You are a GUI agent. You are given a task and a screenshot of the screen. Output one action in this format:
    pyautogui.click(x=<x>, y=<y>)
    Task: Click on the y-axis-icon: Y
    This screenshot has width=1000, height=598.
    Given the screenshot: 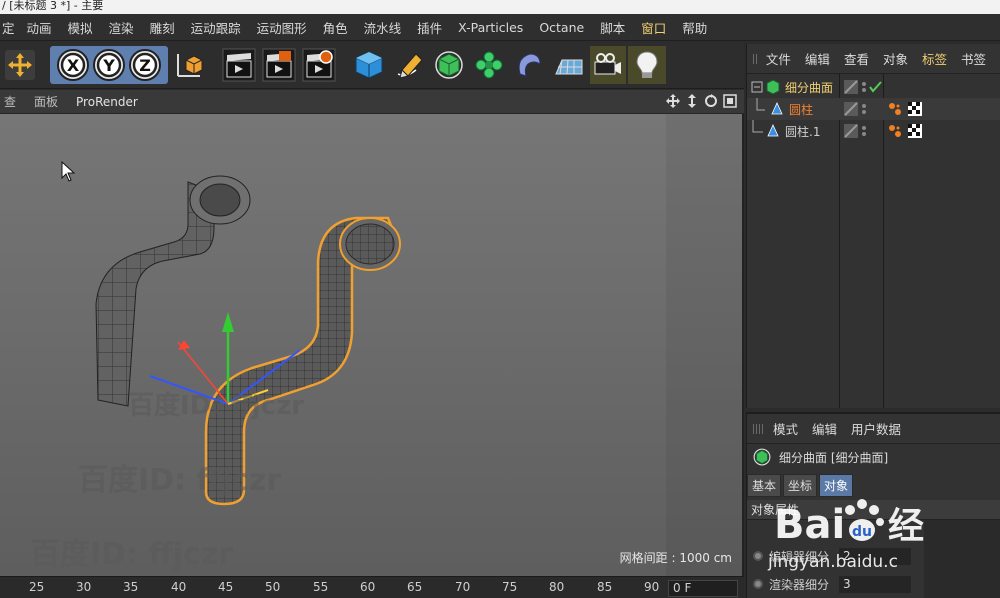 What is the action you would take?
    pyautogui.click(x=109, y=65)
    